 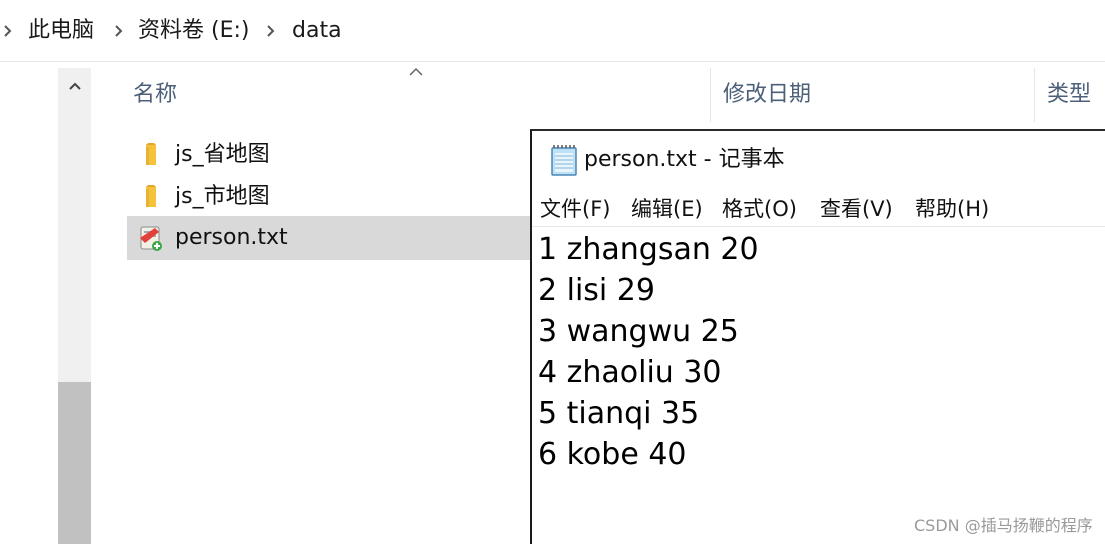 I want to click on text-line: 5 tianqi 35, so click(x=619, y=413).